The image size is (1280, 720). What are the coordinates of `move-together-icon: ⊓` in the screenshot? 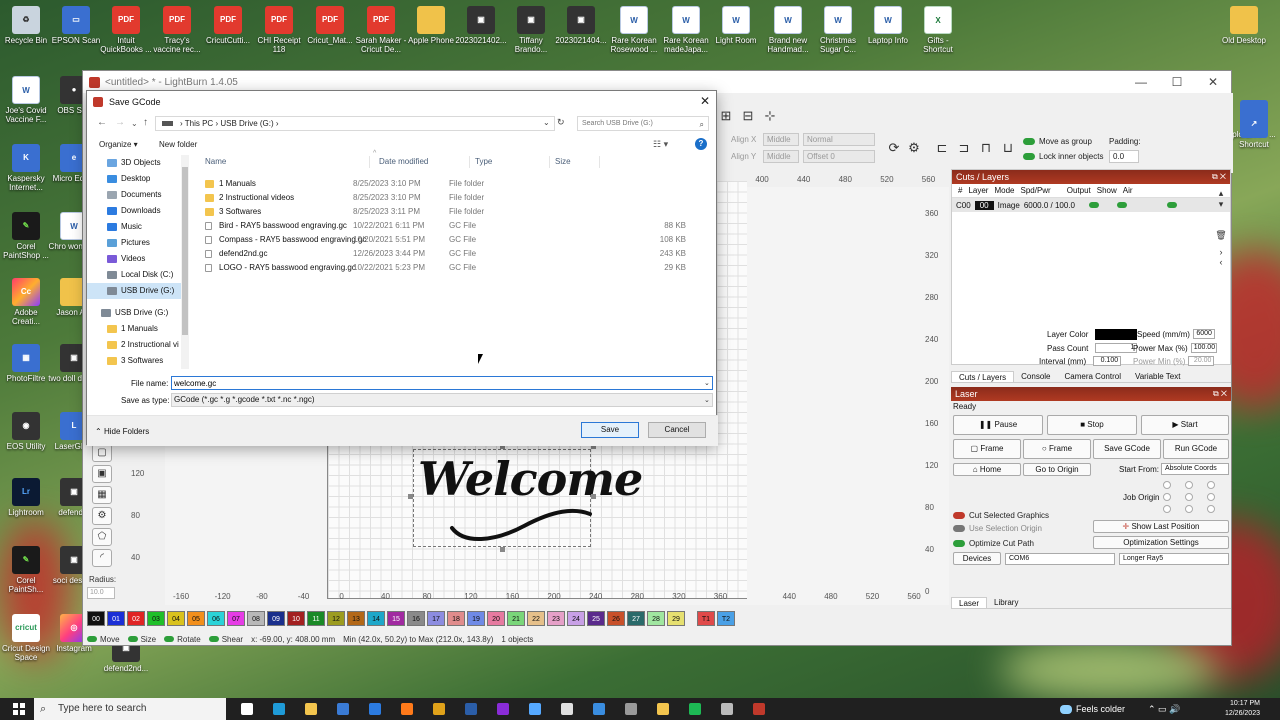 It's located at (986, 148).